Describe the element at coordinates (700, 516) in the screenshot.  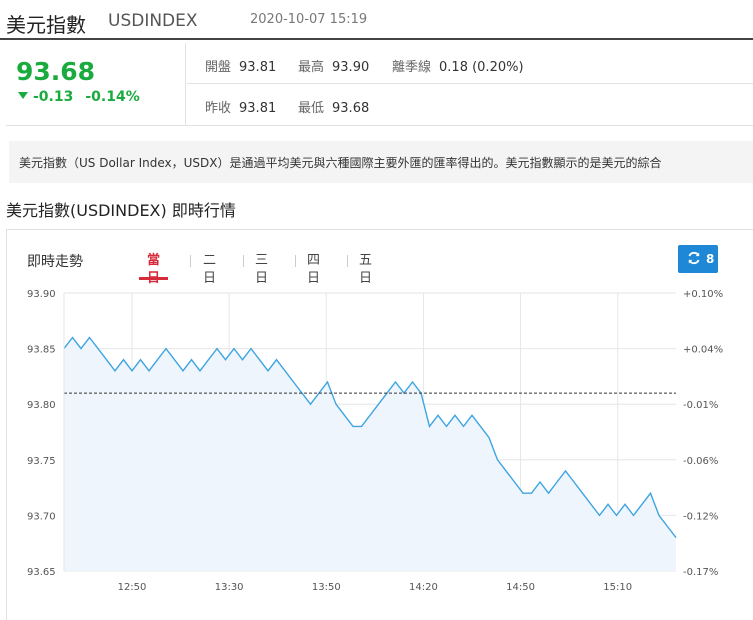
I see `y2-tick-label: -0.12%` at that location.